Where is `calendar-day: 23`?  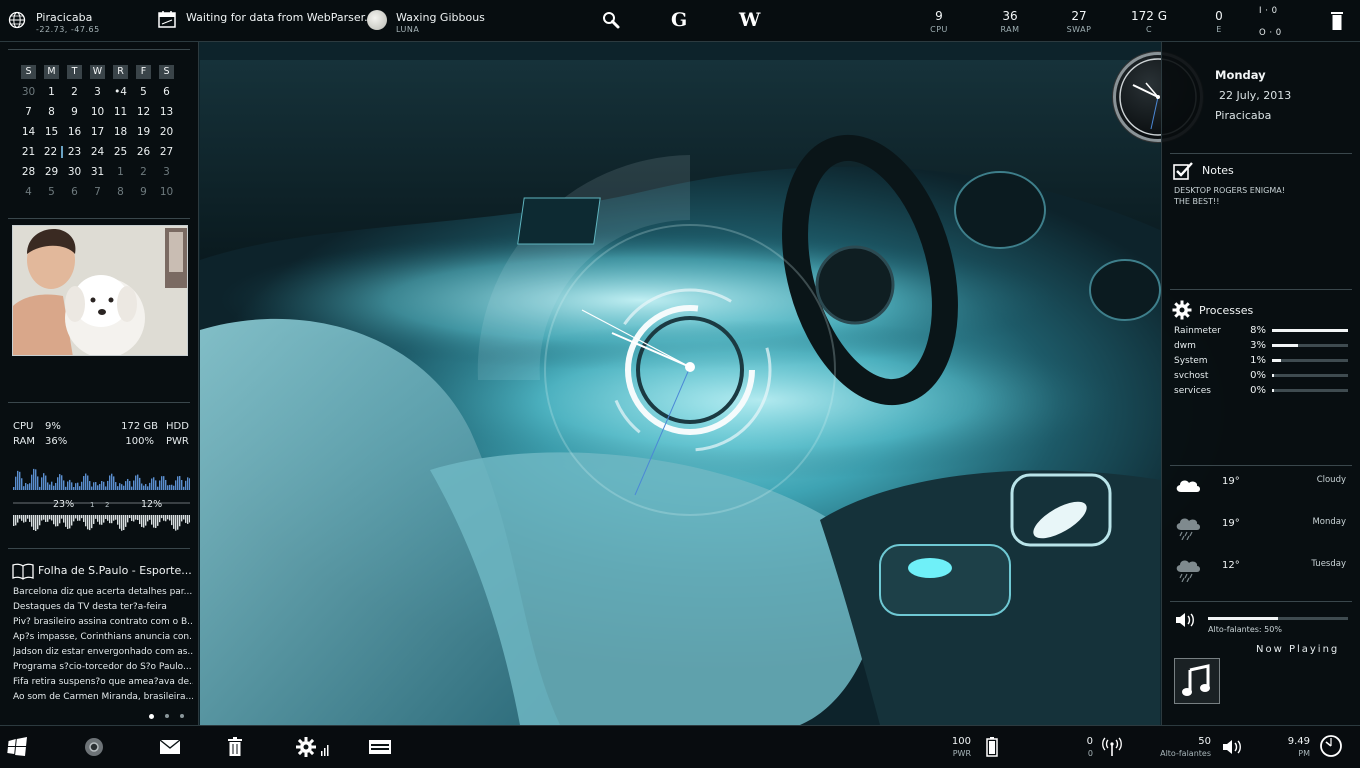 calendar-day: 23 is located at coordinates (74, 152).